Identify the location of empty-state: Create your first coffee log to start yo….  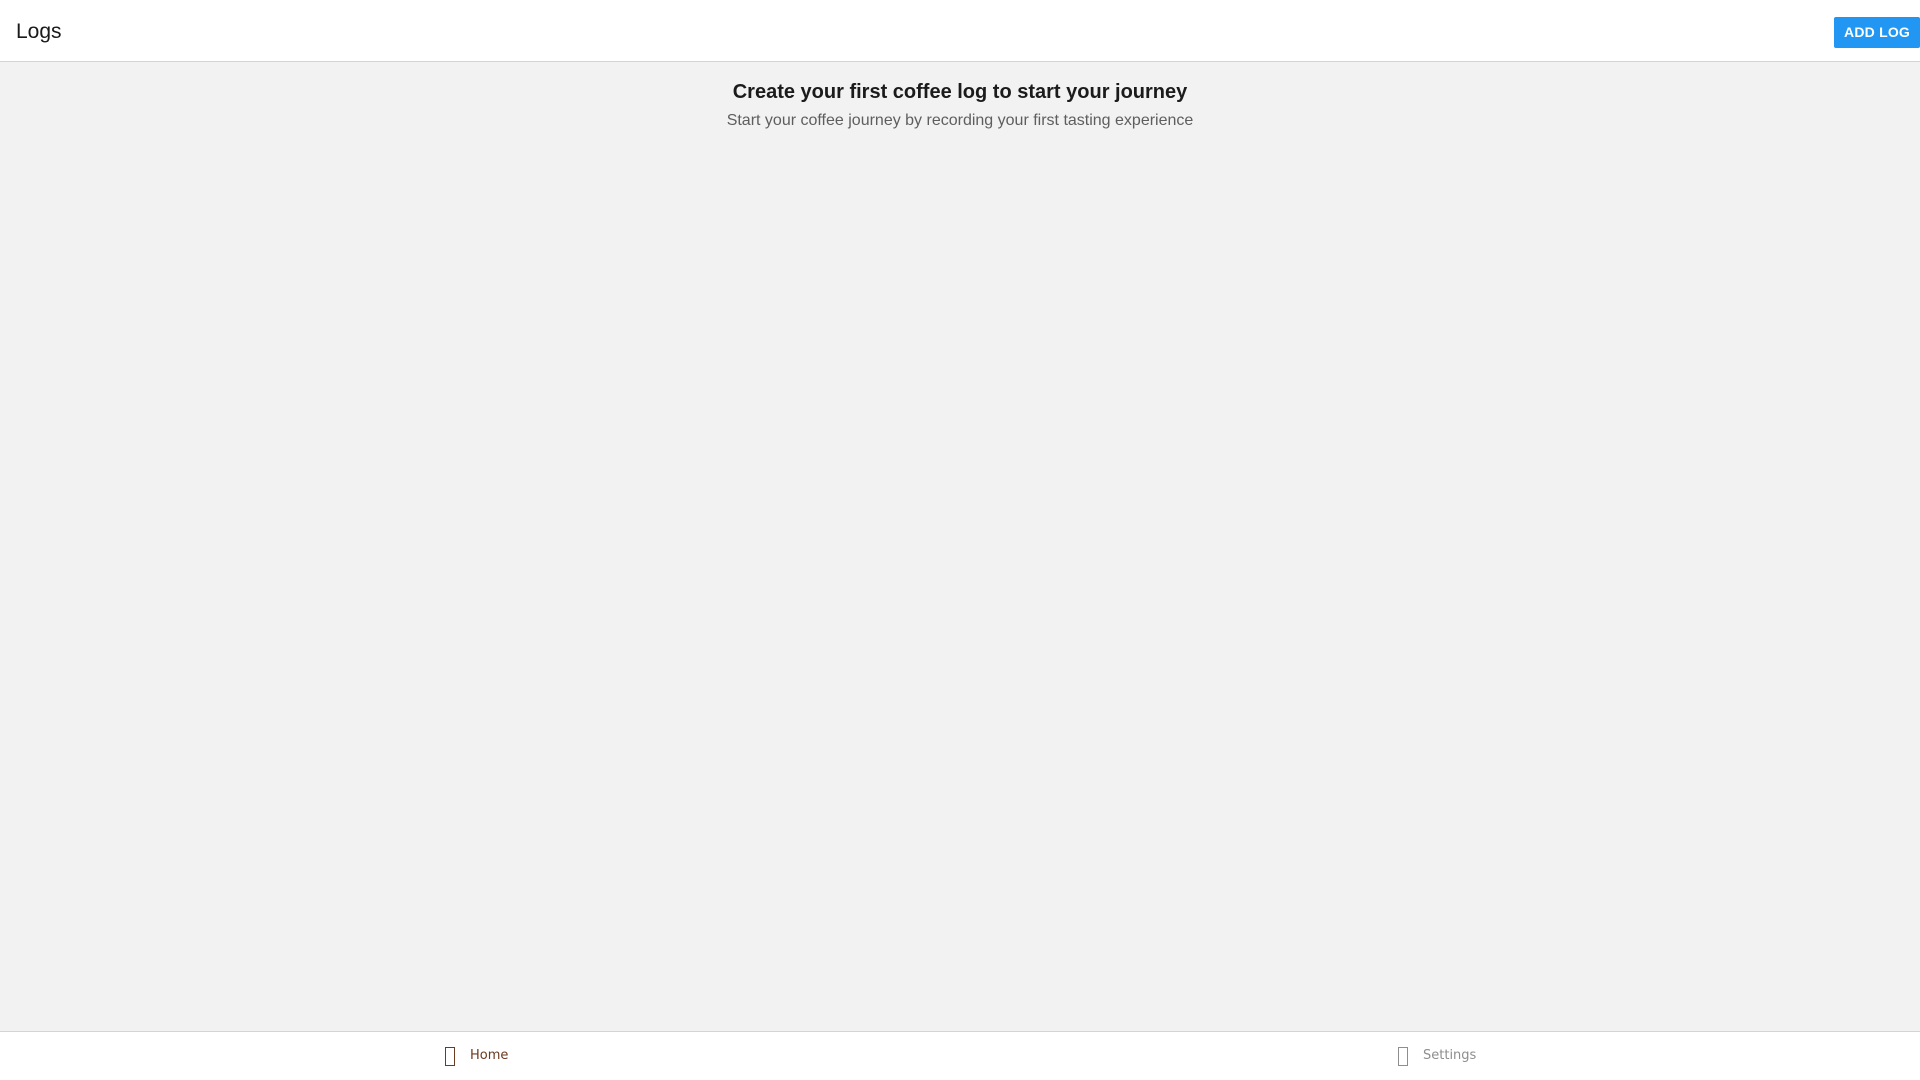
(960, 105).